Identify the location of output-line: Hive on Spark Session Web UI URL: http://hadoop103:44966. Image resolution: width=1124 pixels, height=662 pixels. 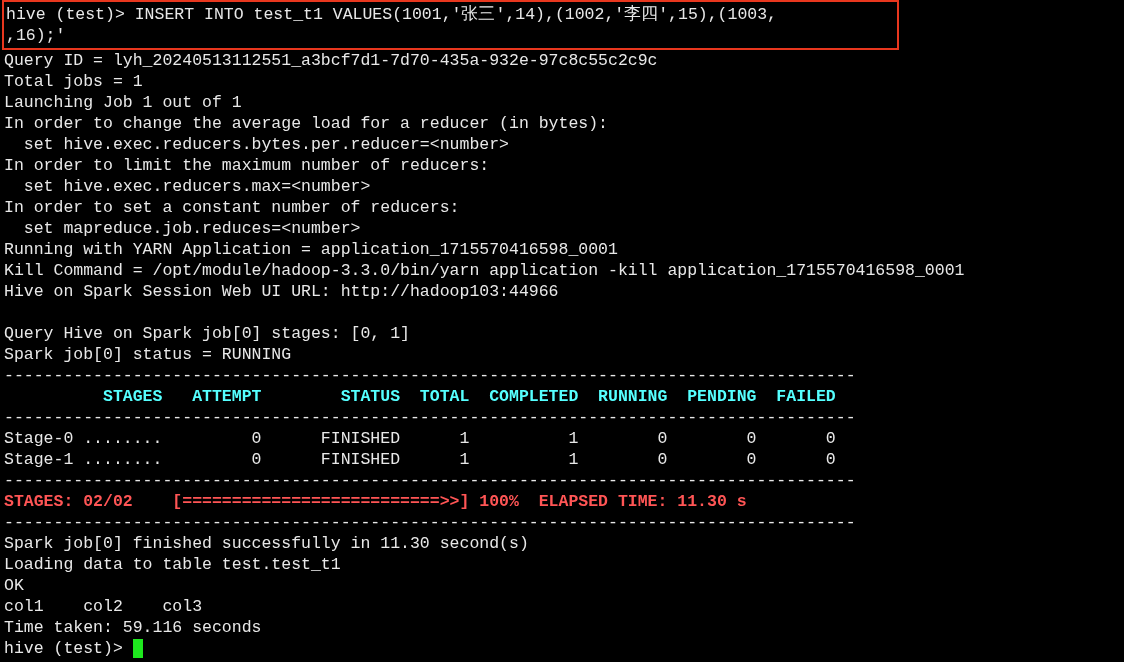
(281, 291).